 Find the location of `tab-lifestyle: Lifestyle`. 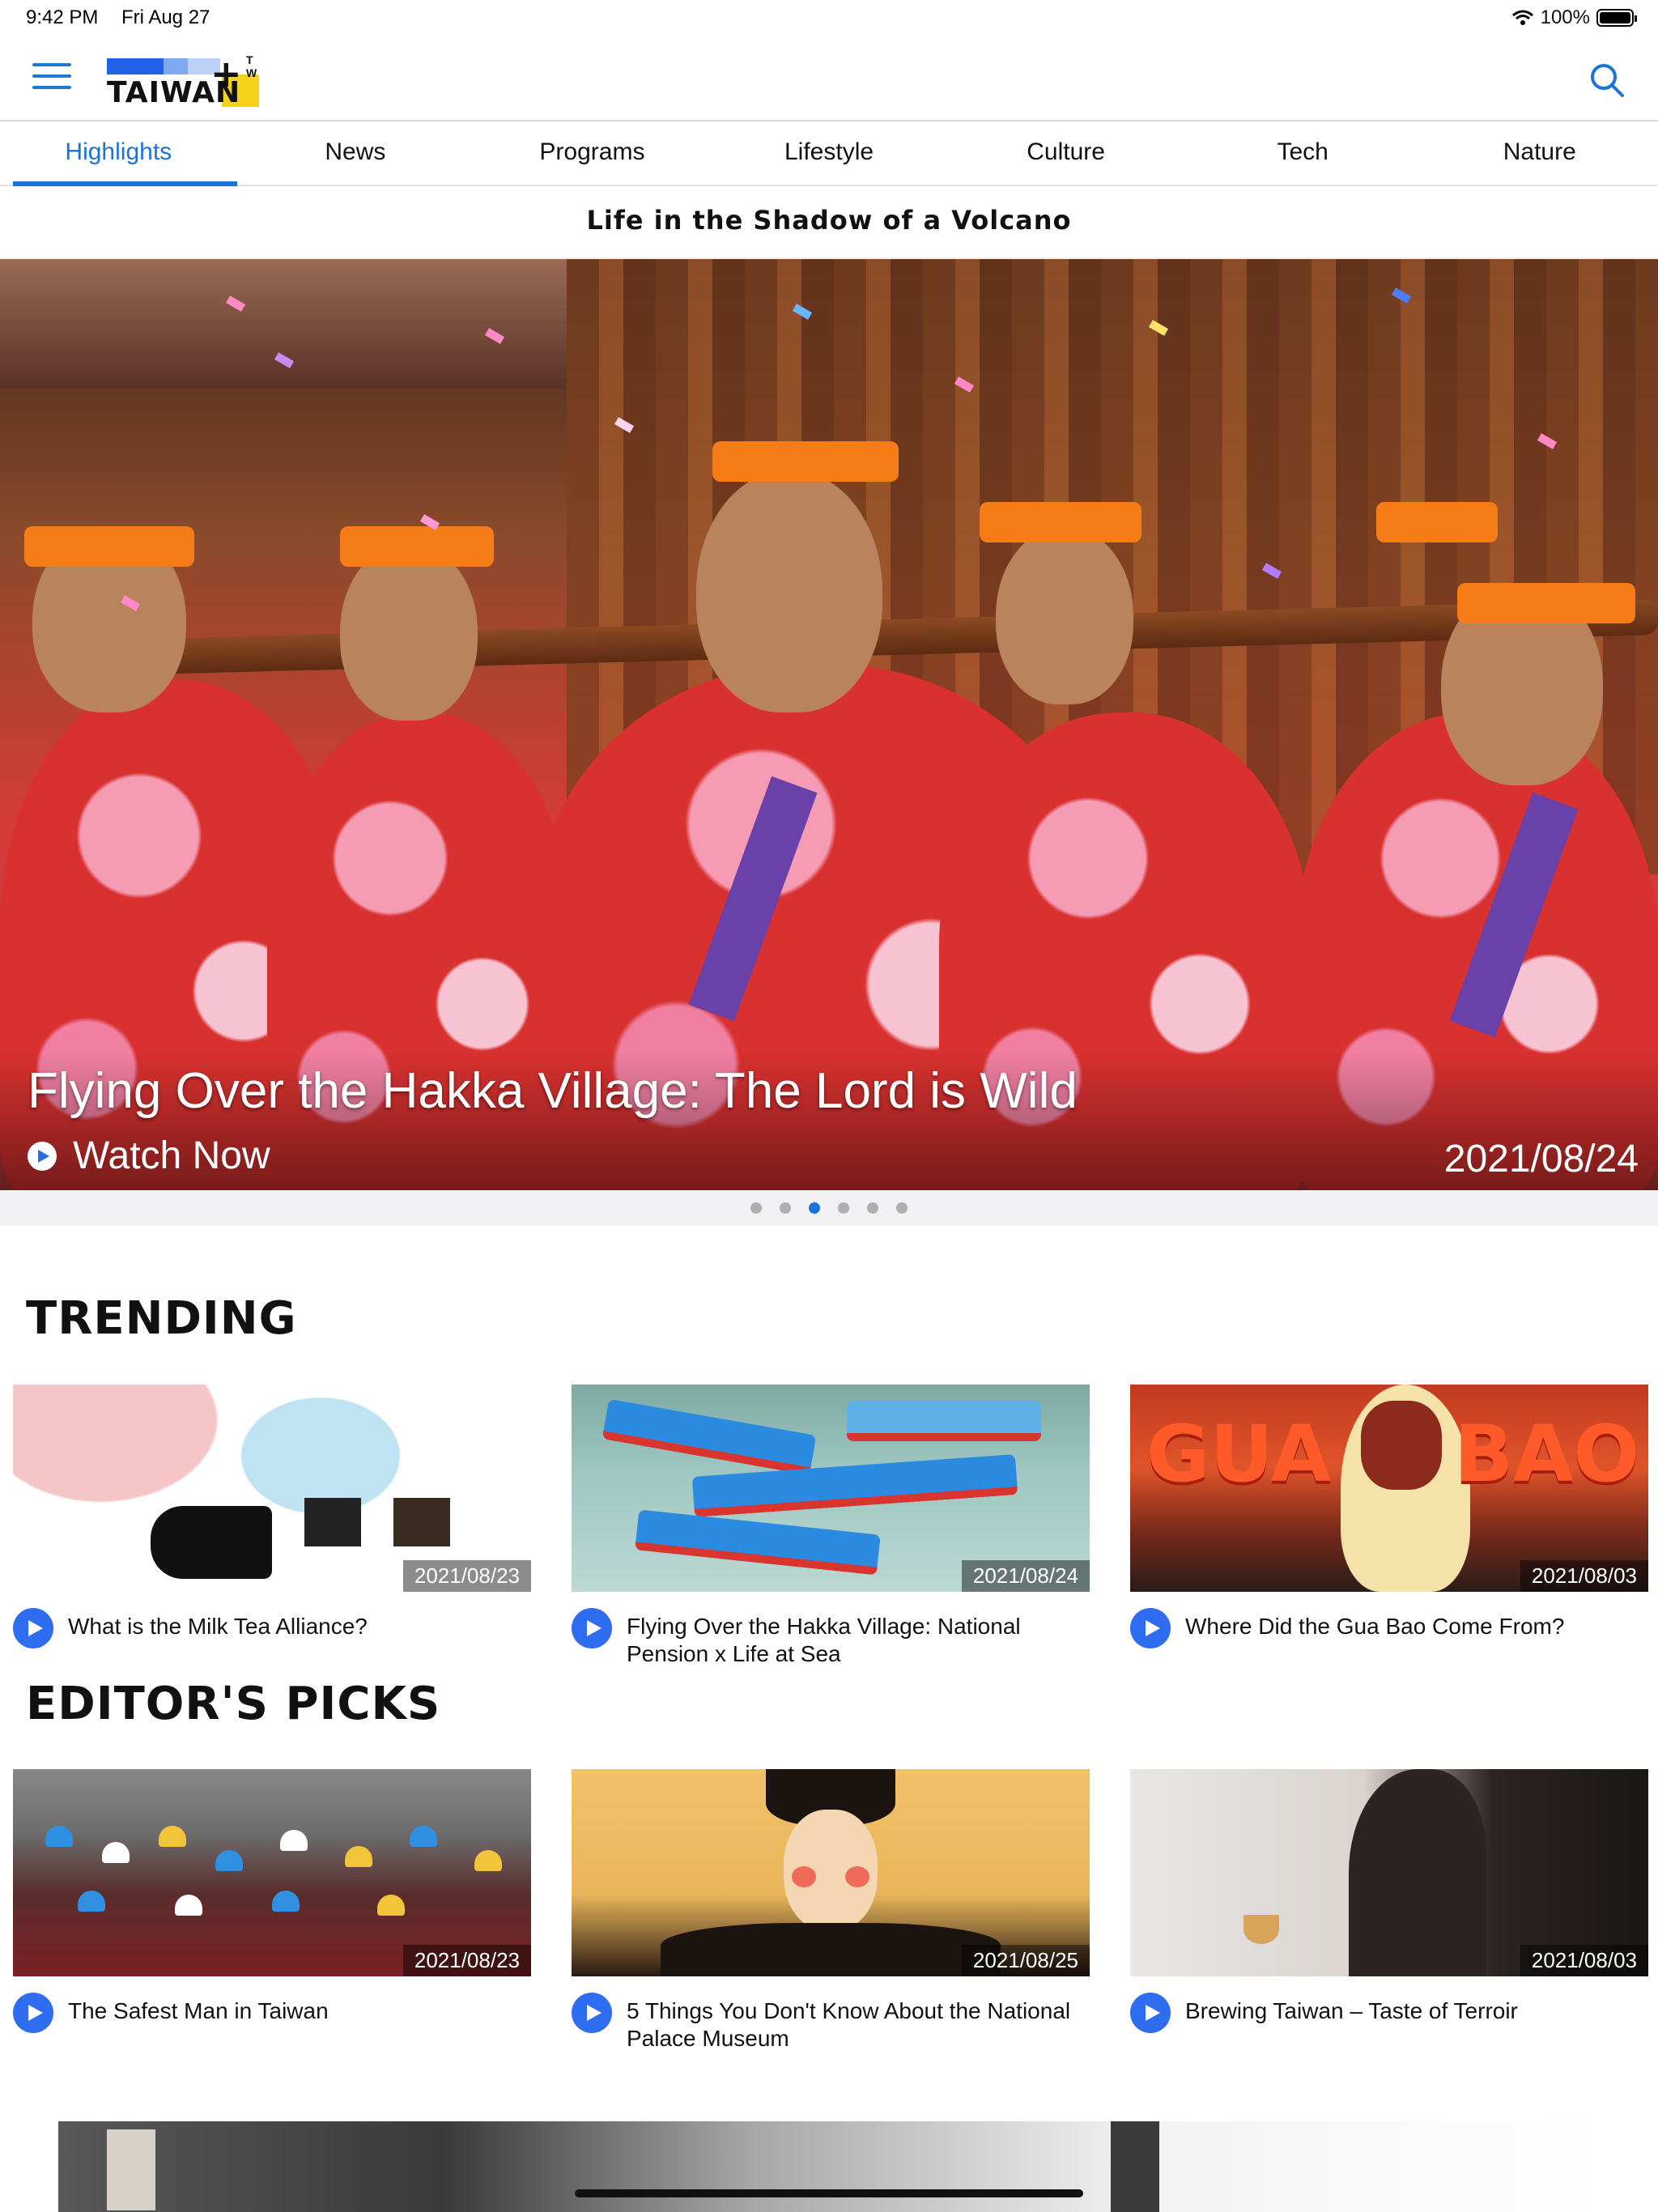

tab-lifestyle: Lifestyle is located at coordinates (829, 153).